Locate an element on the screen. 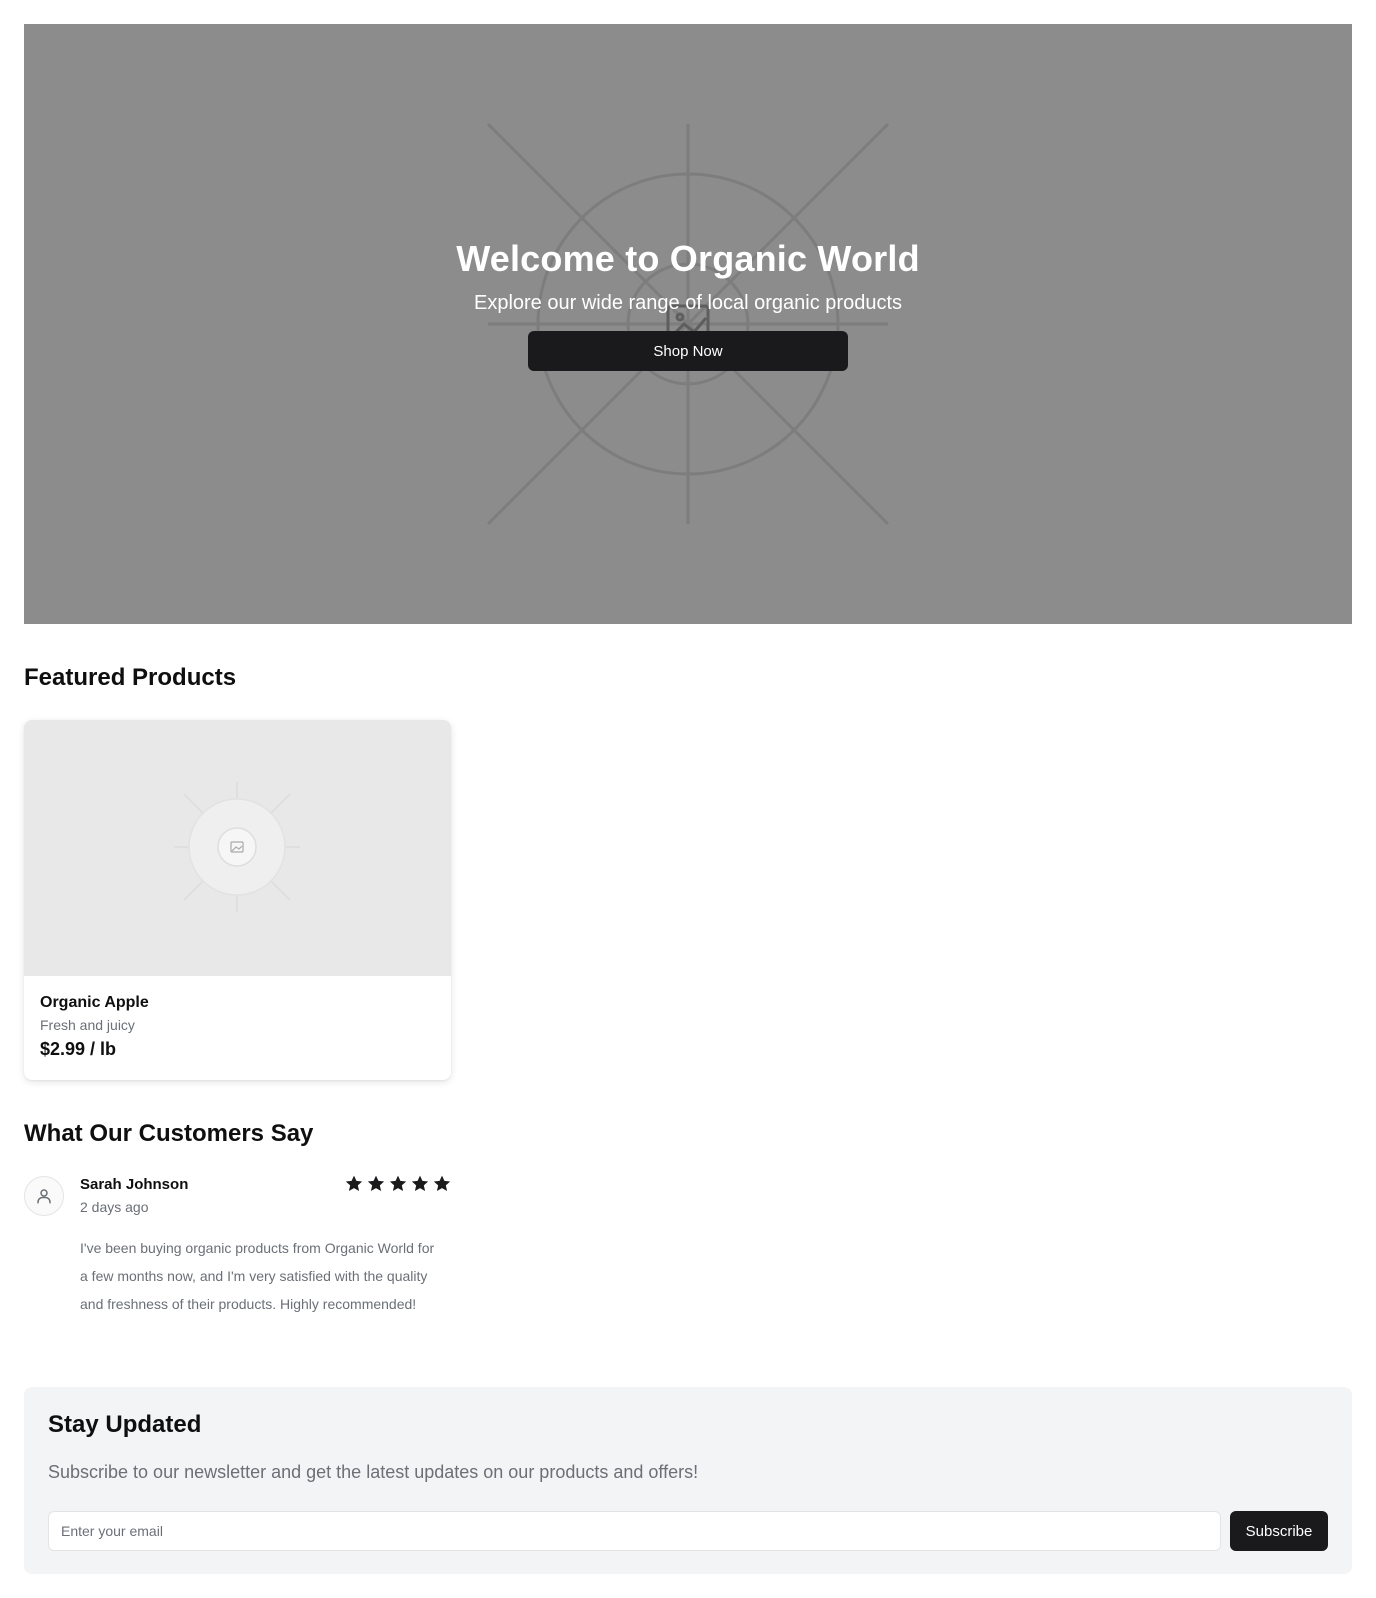 The image size is (1376, 1598). review-time: 2 days ago is located at coordinates (114, 1207).